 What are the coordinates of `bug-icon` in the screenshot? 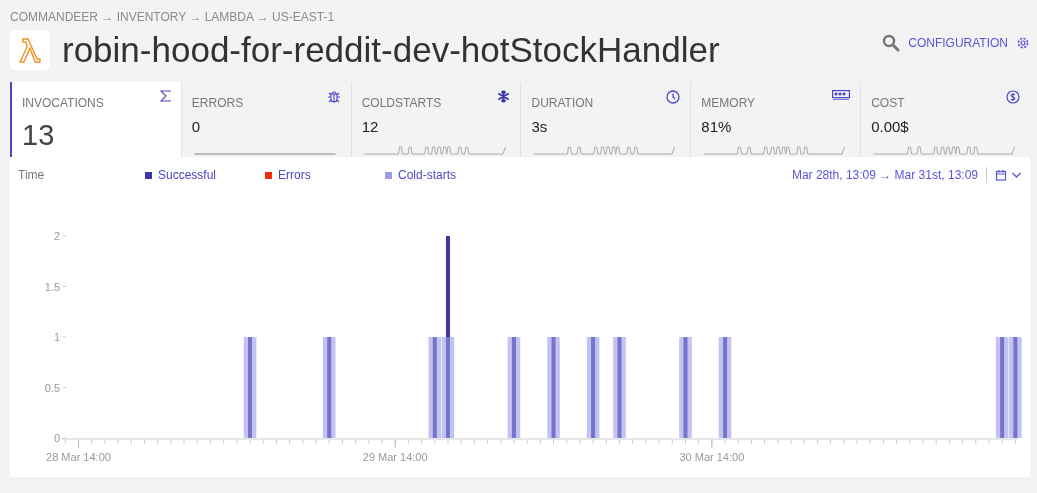 It's located at (333, 97).